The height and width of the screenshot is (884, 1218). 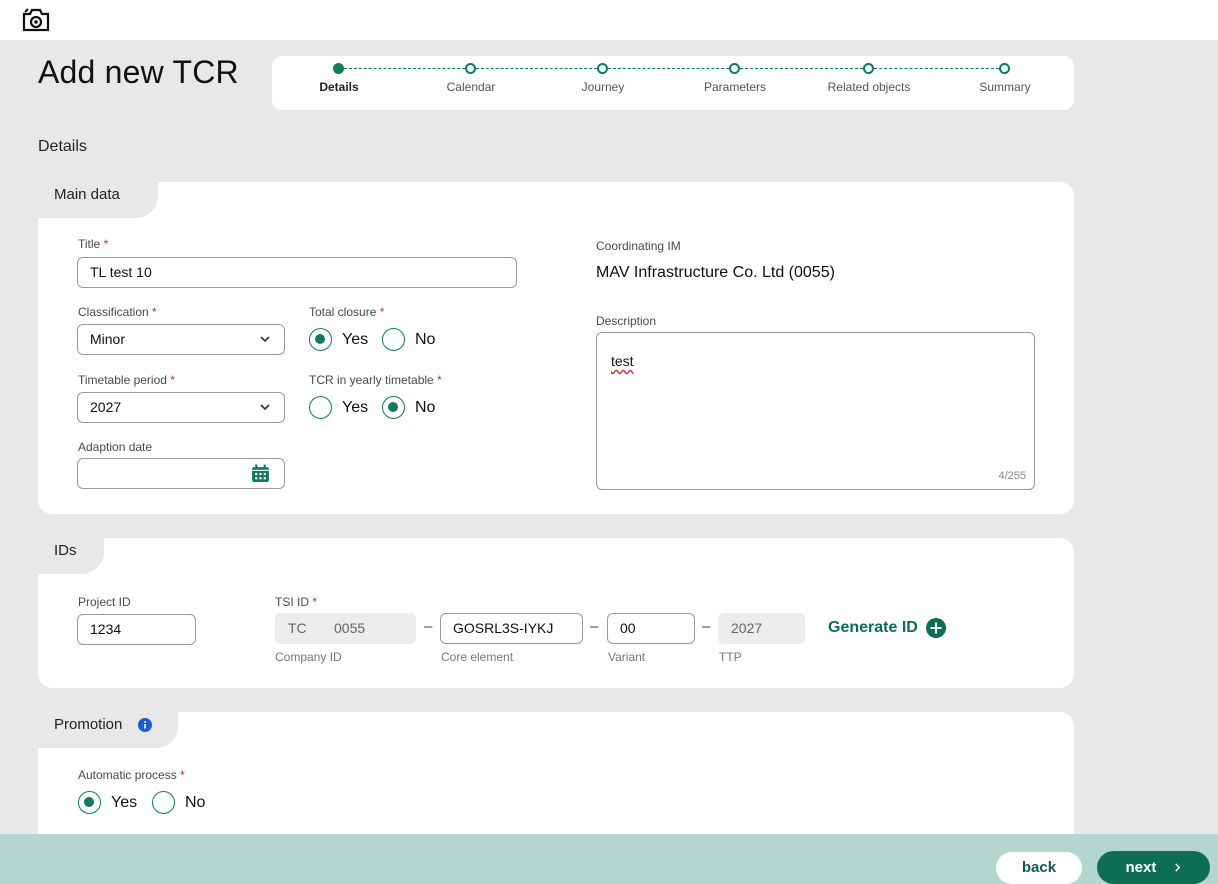 I want to click on next-label: next, so click(x=1141, y=867).